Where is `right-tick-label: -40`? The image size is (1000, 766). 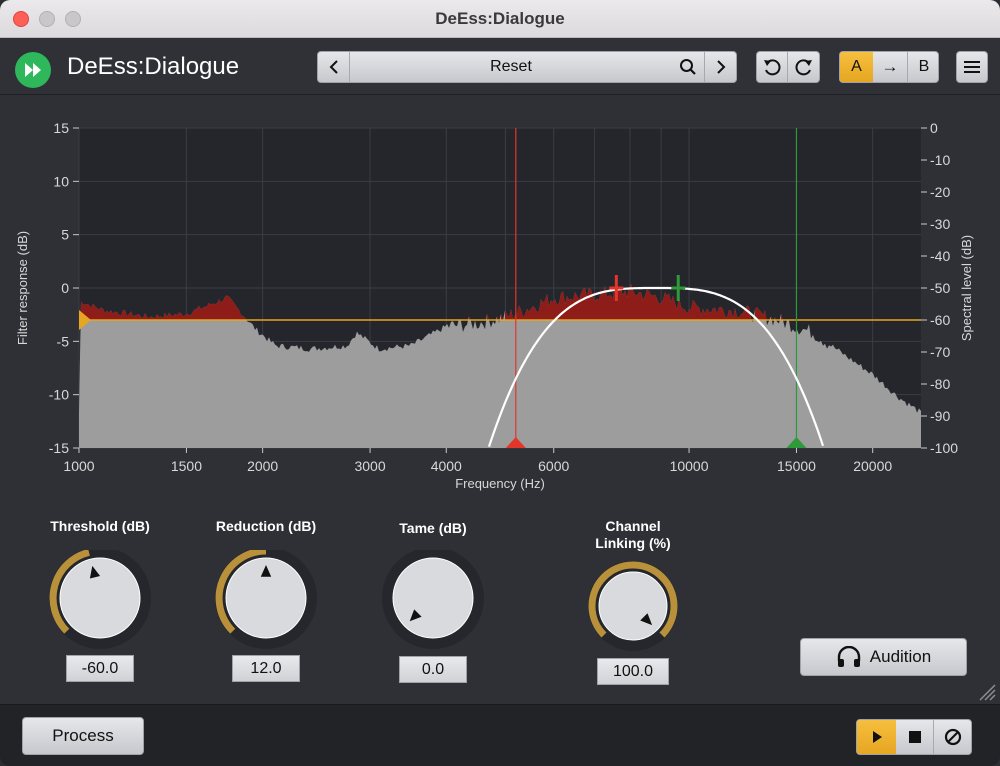 right-tick-label: -40 is located at coordinates (940, 256).